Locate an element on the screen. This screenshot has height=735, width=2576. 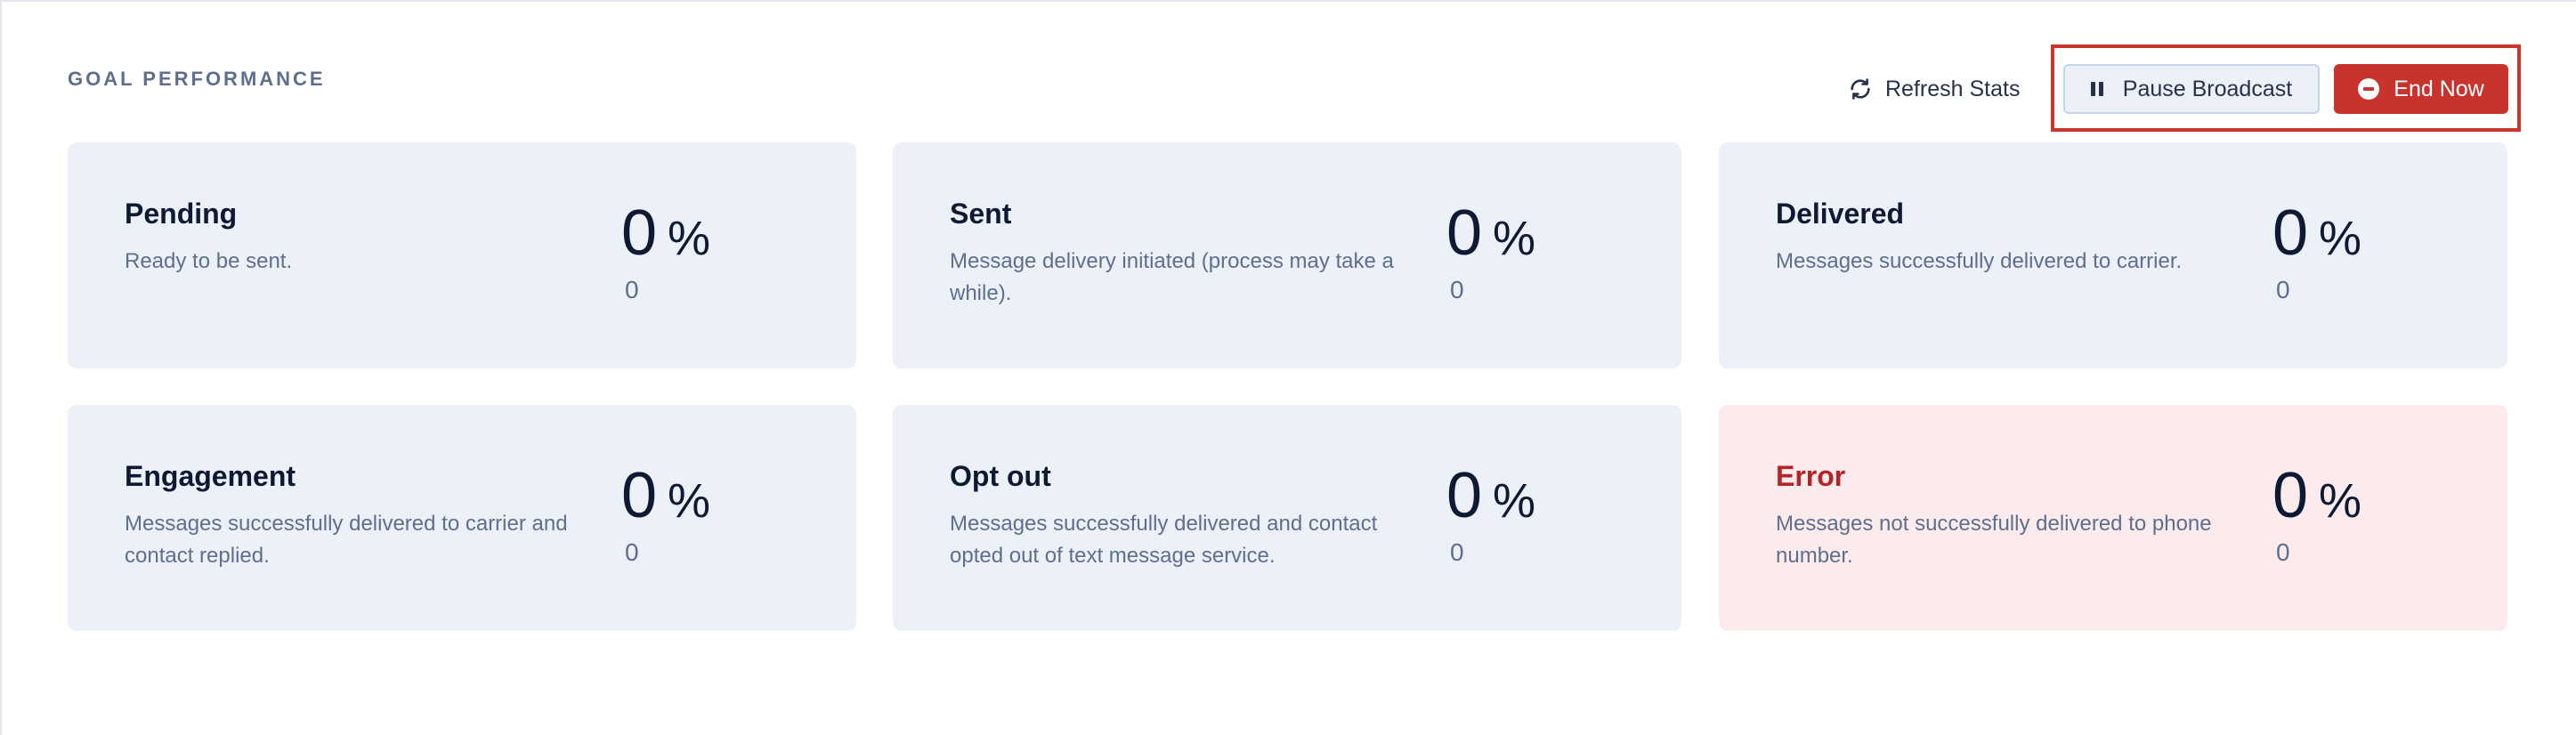
section-title: GOAL PERFORMANCE is located at coordinates (197, 79).